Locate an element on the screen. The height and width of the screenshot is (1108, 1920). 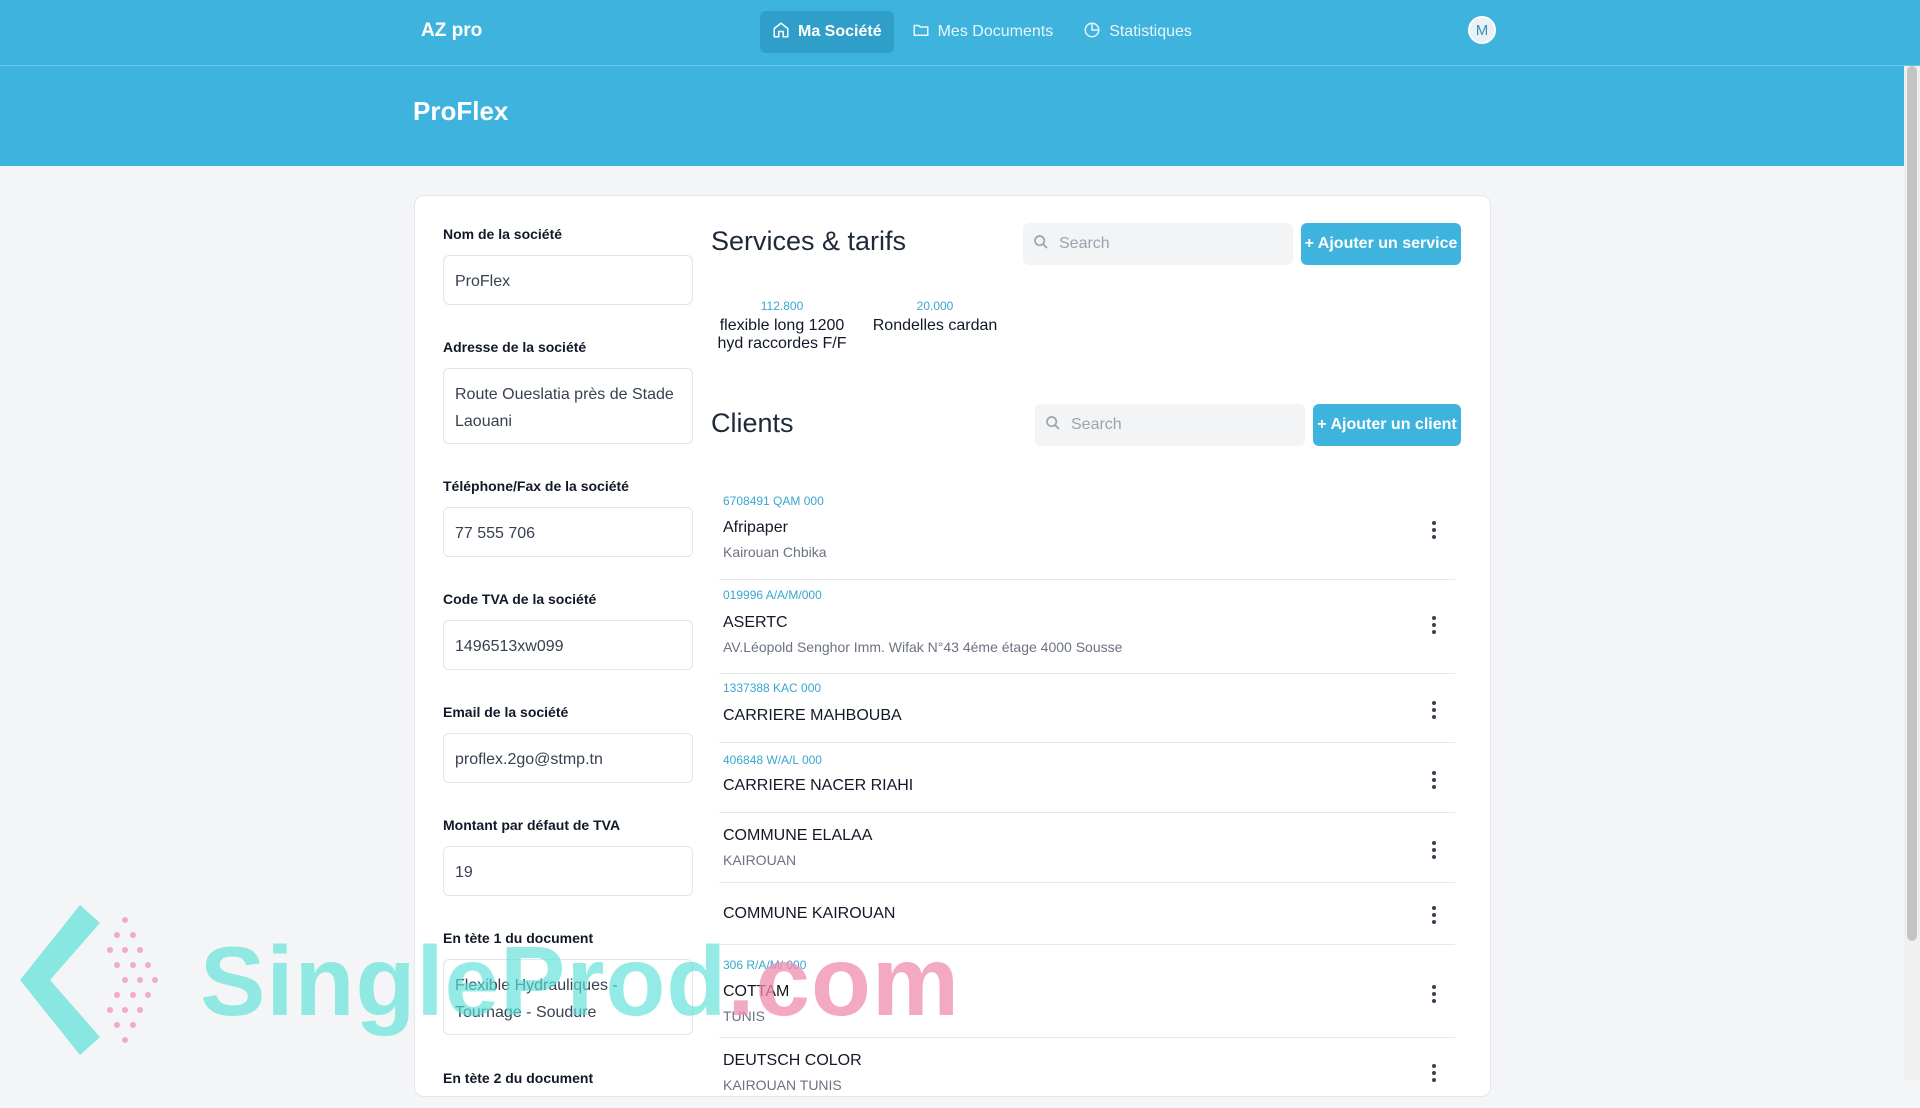
nav-link-label: Statistiques is located at coordinates (1150, 31).